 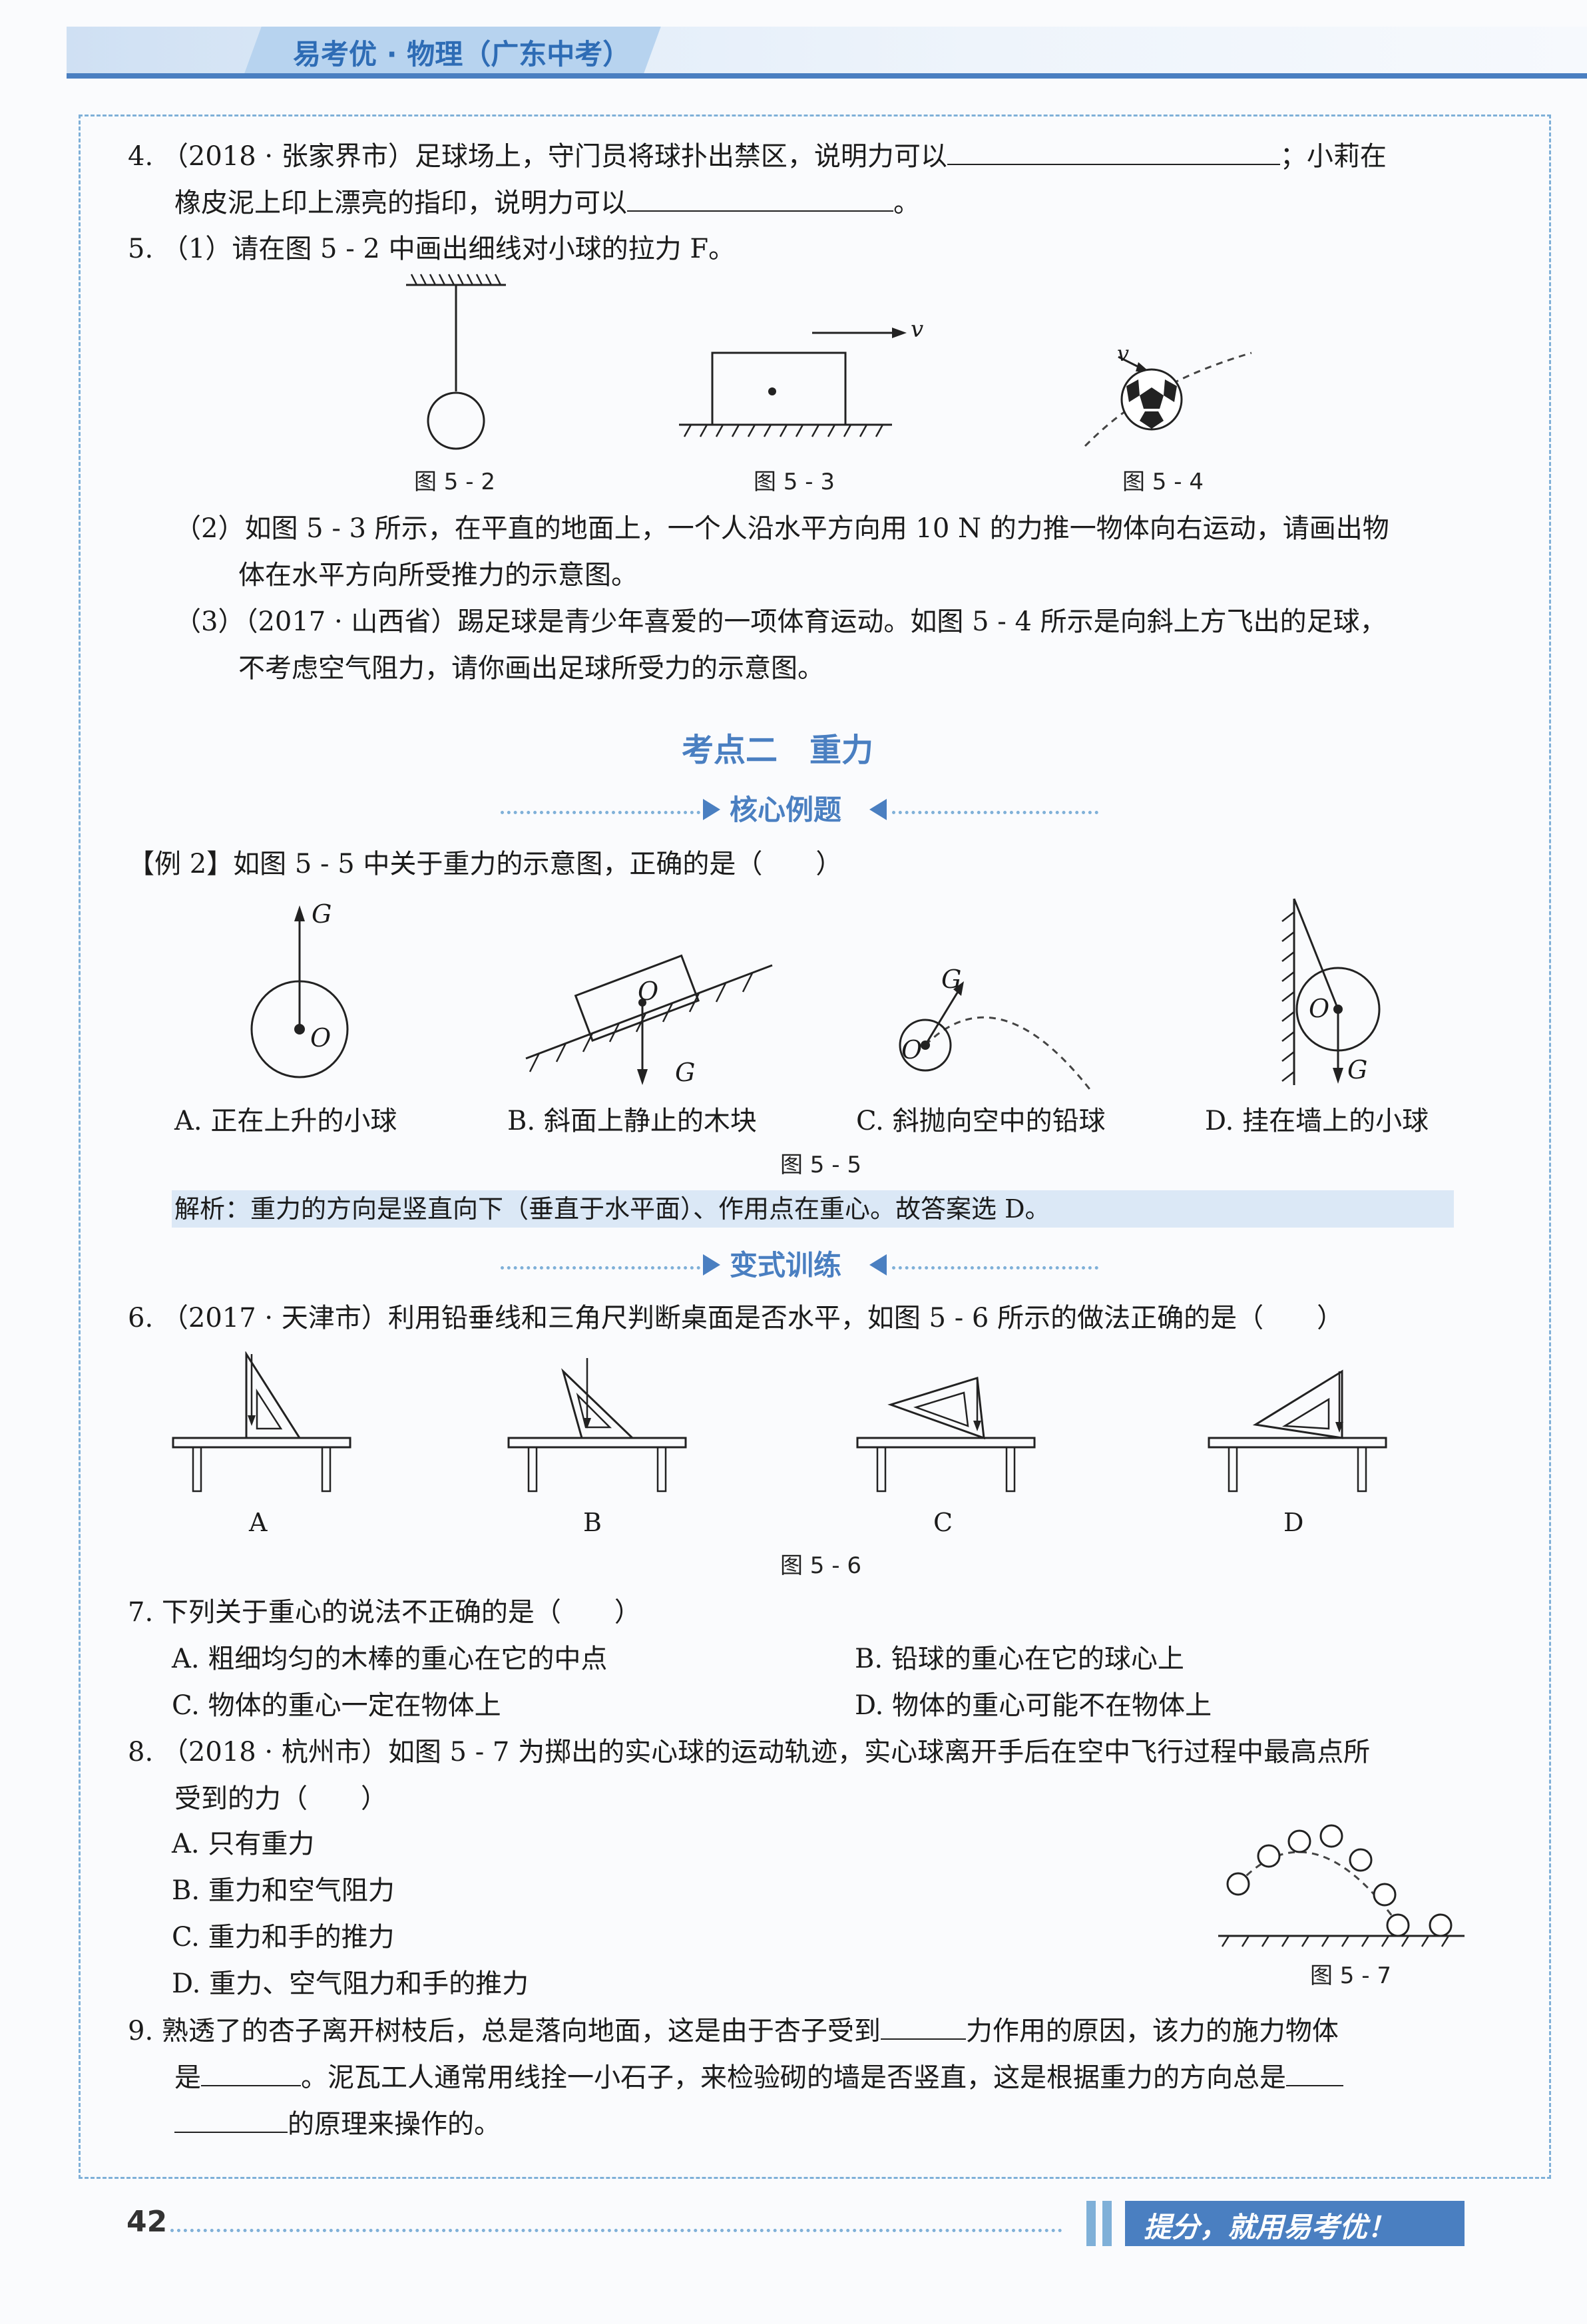 What do you see at coordinates (1163, 482) in the screenshot?
I see `fig-5-4-caption: 图 5 - 4` at bounding box center [1163, 482].